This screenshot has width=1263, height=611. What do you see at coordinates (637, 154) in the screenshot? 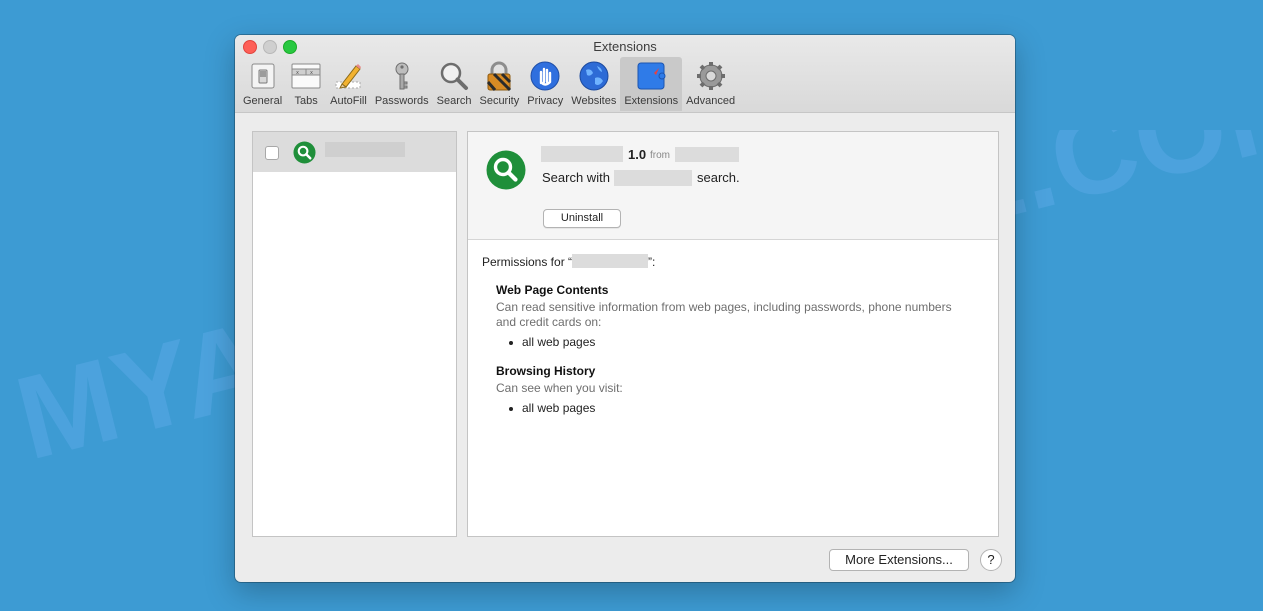
I see `extension-version: 1.0` at bounding box center [637, 154].